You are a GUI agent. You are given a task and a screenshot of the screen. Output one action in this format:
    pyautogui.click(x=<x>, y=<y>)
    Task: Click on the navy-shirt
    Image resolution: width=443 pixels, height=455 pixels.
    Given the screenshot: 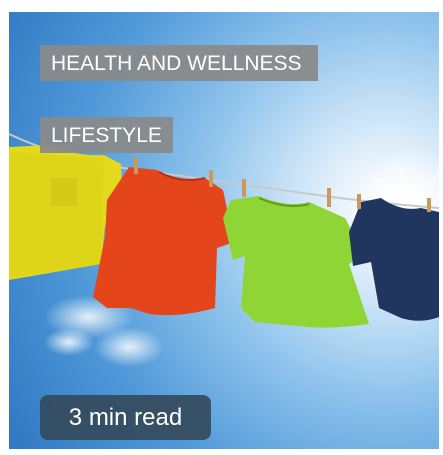 What is the action you would take?
    pyautogui.click(x=394, y=259)
    